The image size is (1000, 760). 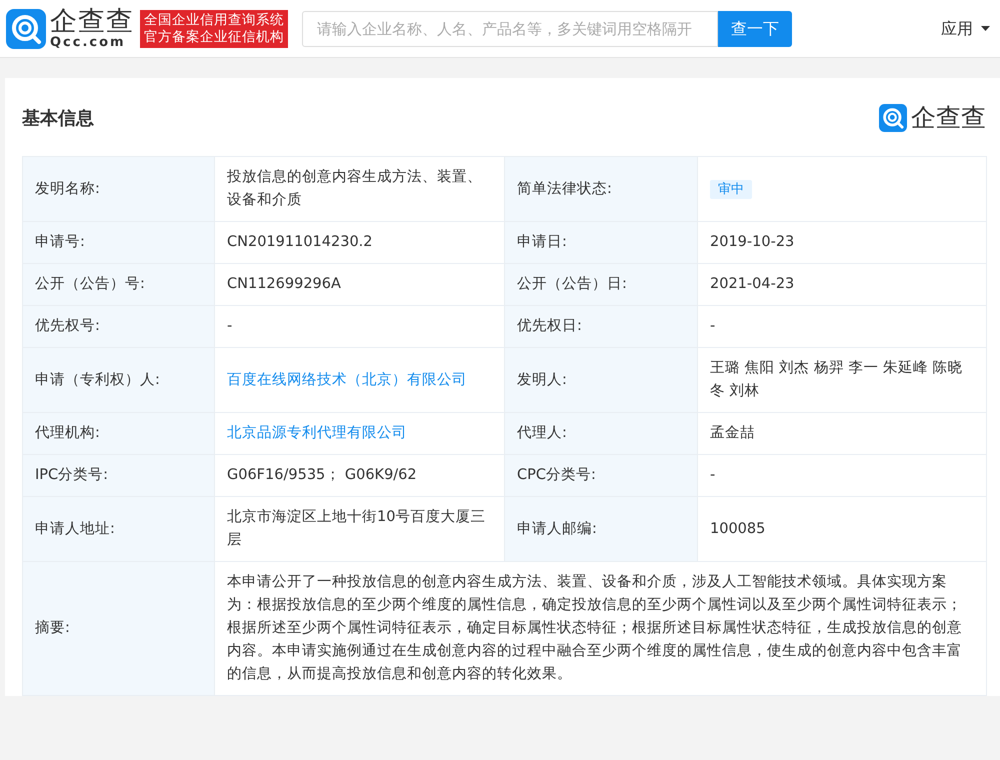 What do you see at coordinates (601, 433) in the screenshot?
I see `field-label: 代理人:` at bounding box center [601, 433].